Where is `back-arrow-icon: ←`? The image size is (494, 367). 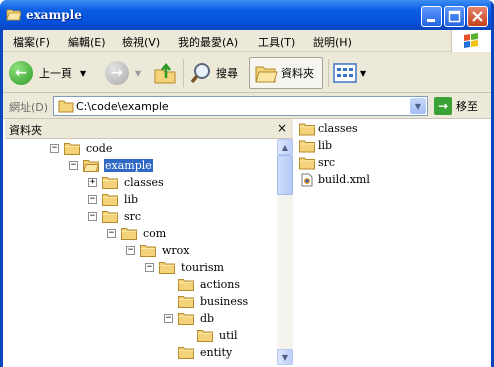 back-arrow-icon: ← is located at coordinates (21, 73).